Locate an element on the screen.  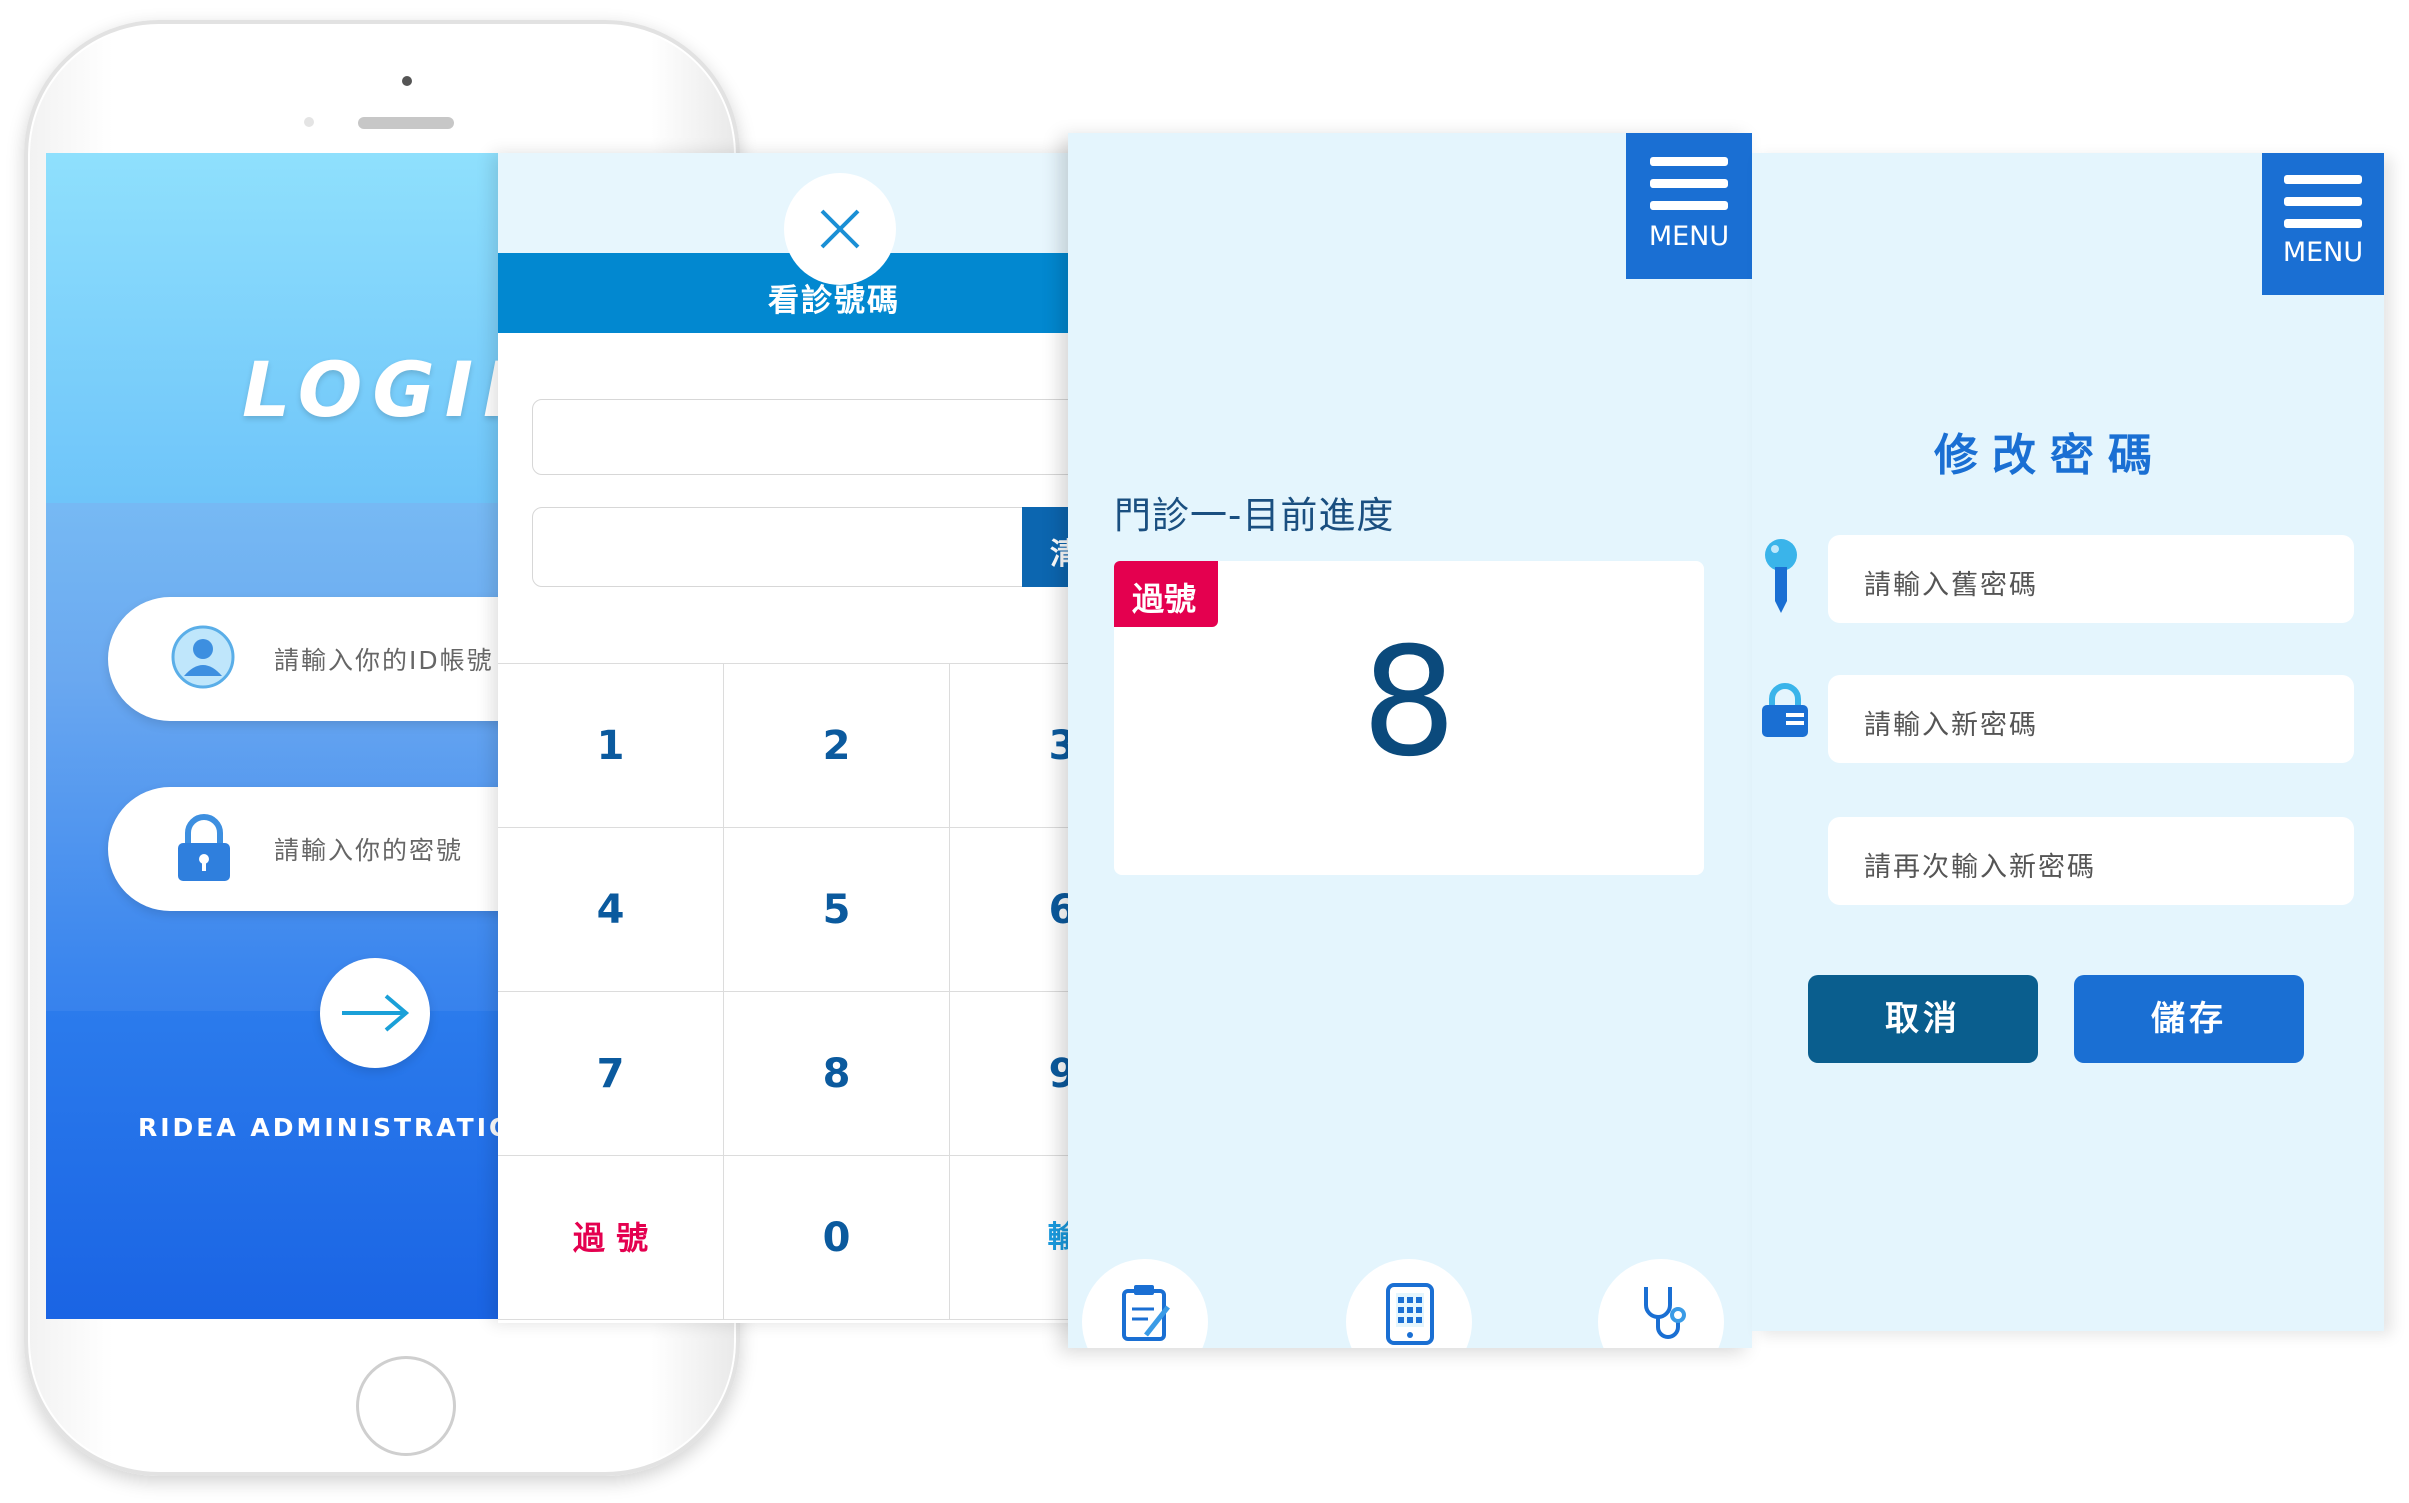
save-button: 儲存 is located at coordinates (2189, 1019).